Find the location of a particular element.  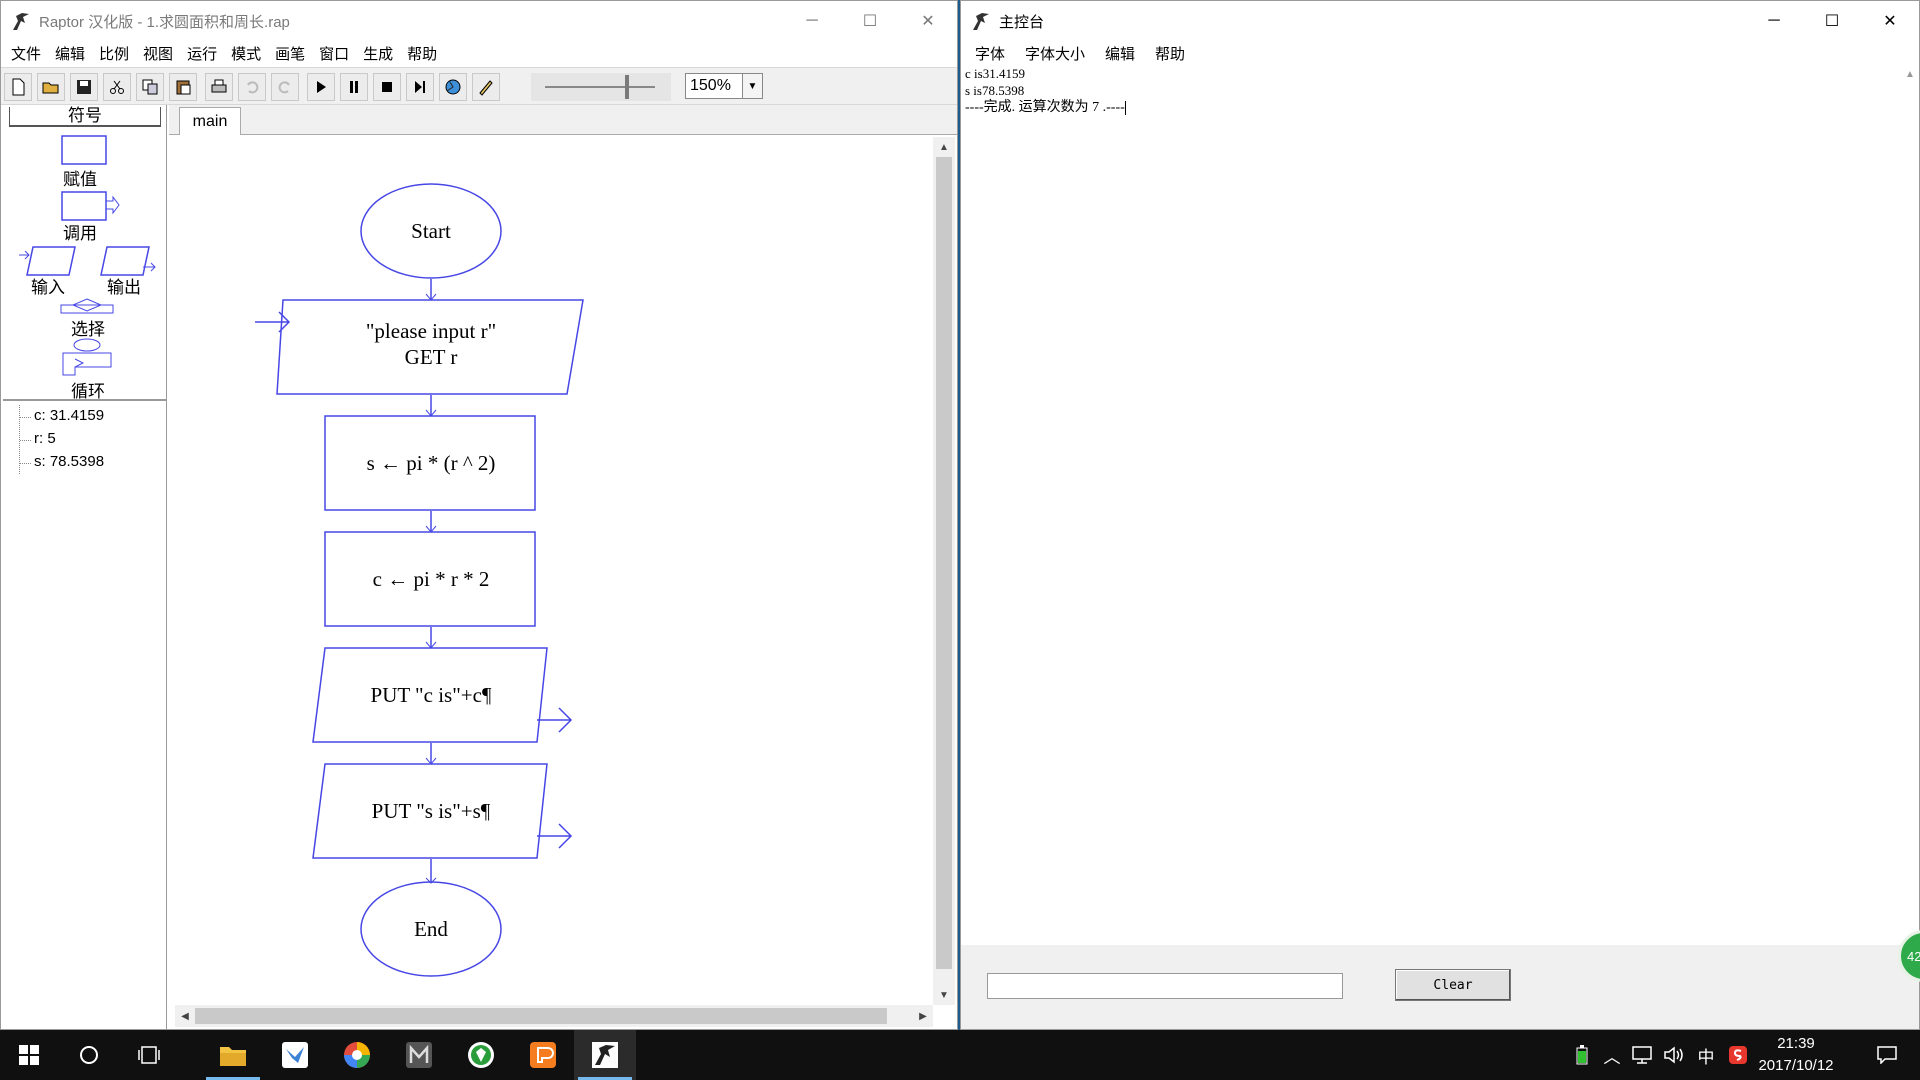

step-button is located at coordinates (420, 87).